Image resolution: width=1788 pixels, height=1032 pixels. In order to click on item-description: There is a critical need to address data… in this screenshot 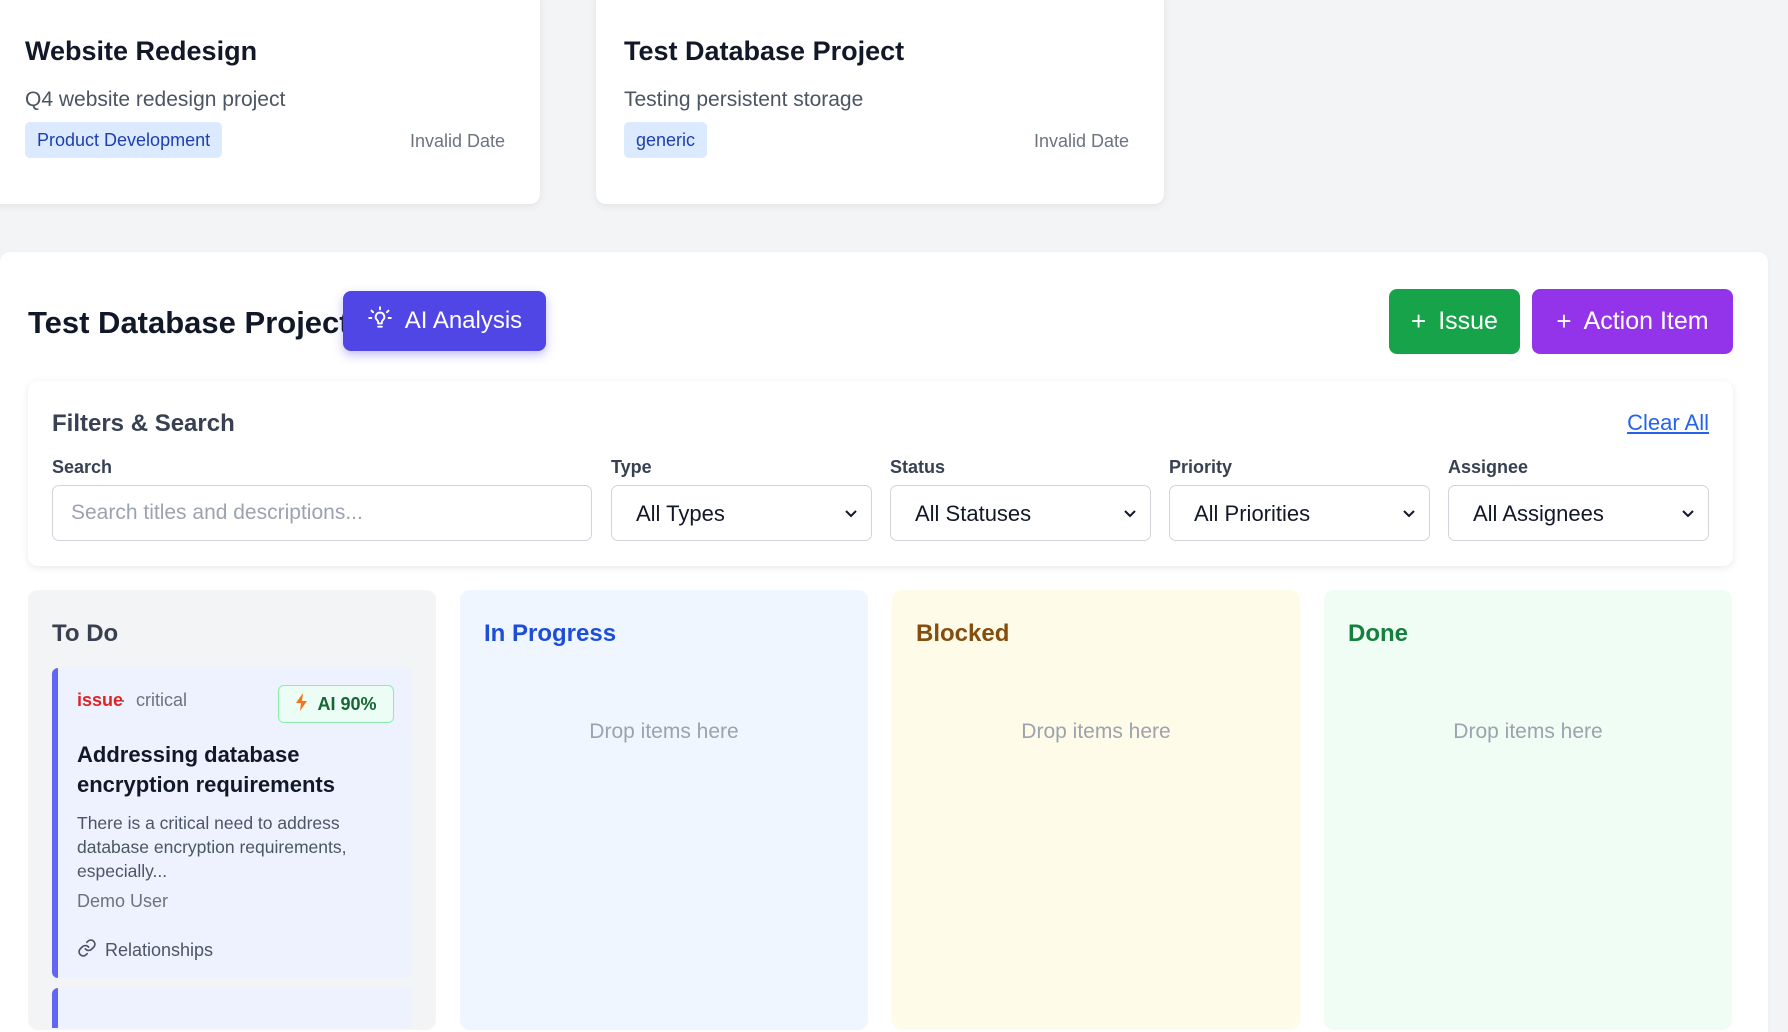, I will do `click(212, 847)`.